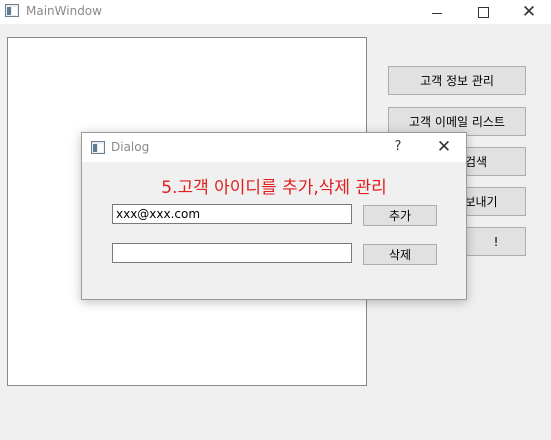  I want to click on main-window-titlebar: MainWindow ✕, so click(275, 12).